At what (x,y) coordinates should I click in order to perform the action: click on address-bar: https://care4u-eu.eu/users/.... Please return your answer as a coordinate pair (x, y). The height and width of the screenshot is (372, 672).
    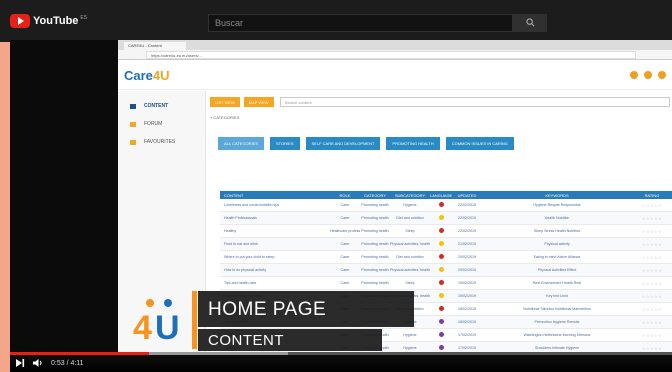
    Looking at the image, I should click on (391, 55).